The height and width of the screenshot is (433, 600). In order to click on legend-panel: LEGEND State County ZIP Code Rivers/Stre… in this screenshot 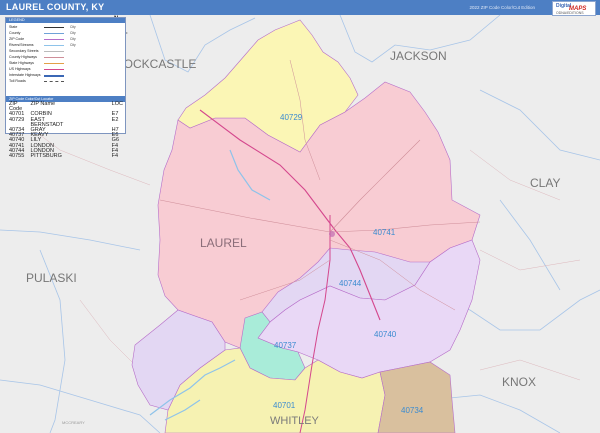, I will do `click(65, 88)`.